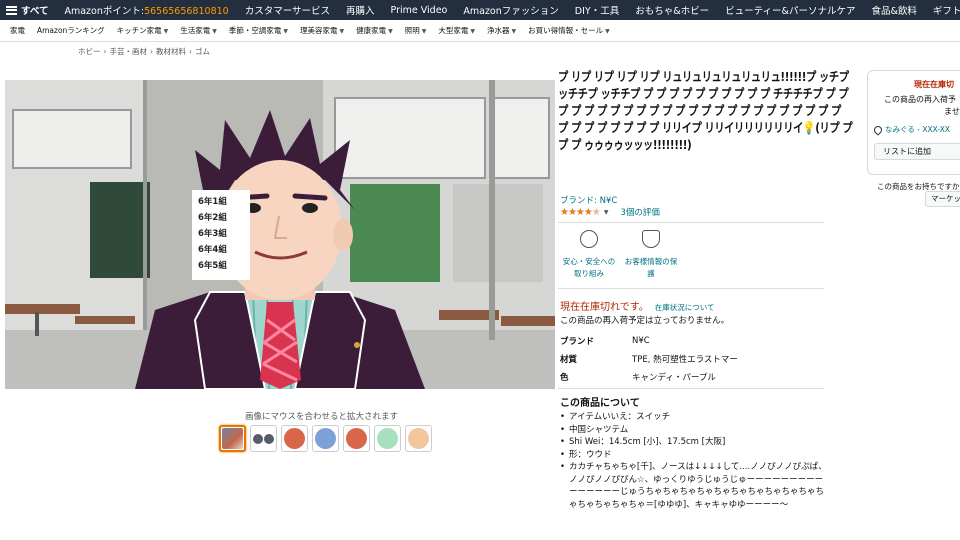 This screenshot has width=960, height=540. I want to click on stock-info-link: 在庫状況について, so click(685, 307).